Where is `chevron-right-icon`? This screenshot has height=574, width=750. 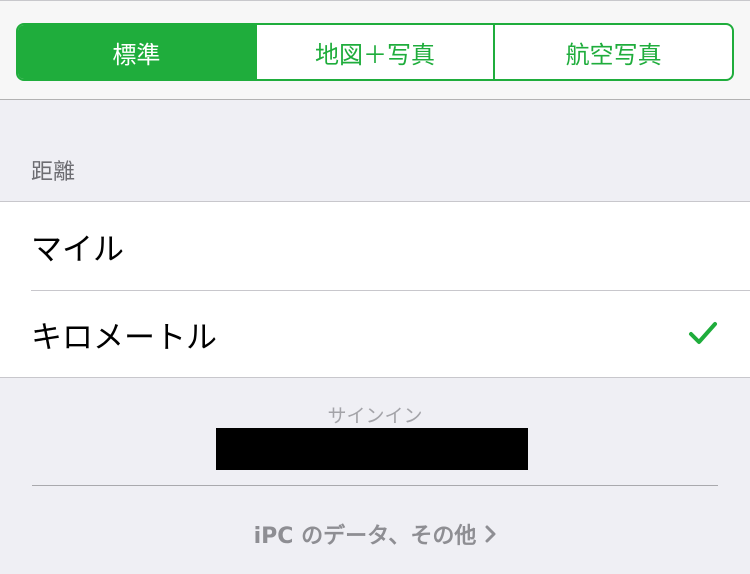 chevron-right-icon is located at coordinates (490, 534).